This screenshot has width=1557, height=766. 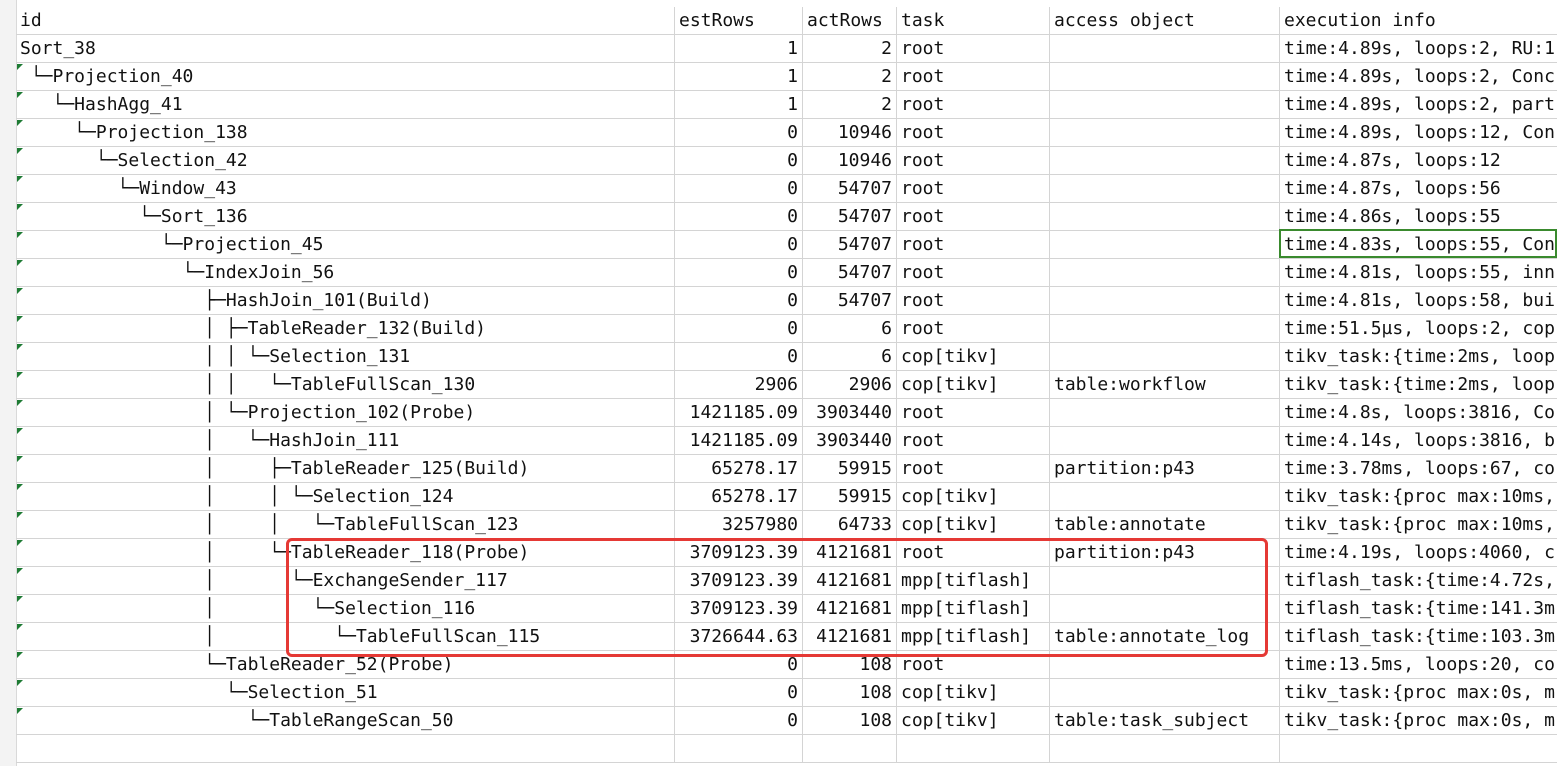 I want to click on header-access-object: access object, so click(x=1165, y=20).